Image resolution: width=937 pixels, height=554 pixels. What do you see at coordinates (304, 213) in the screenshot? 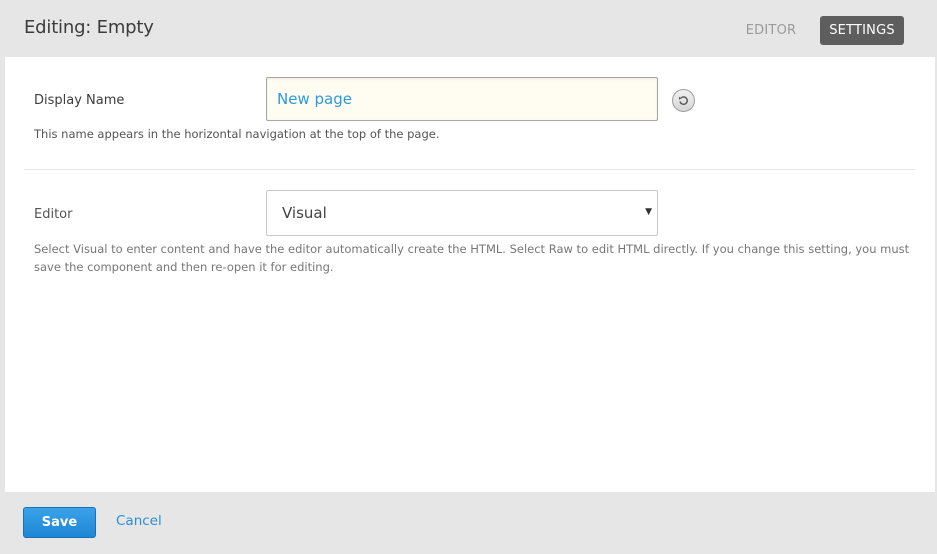
I see `editor-select-value: Visual` at bounding box center [304, 213].